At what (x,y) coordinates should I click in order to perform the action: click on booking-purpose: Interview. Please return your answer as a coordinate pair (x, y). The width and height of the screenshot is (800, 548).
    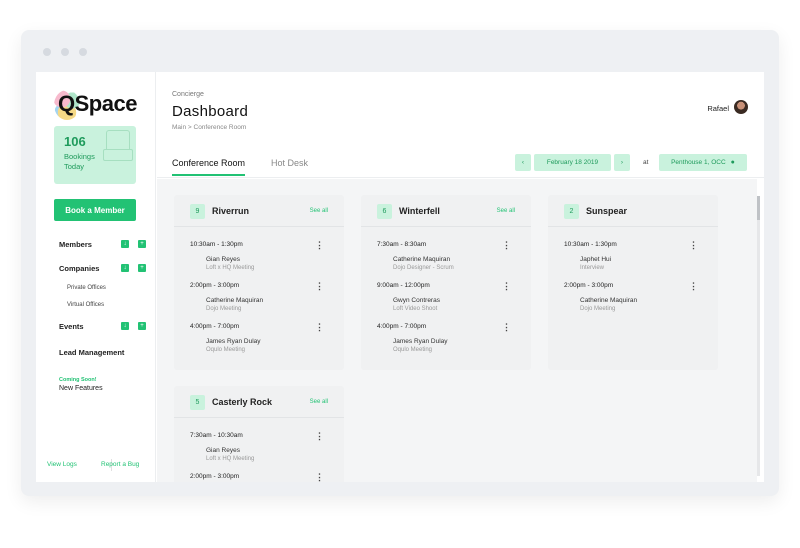
    Looking at the image, I should click on (592, 268).